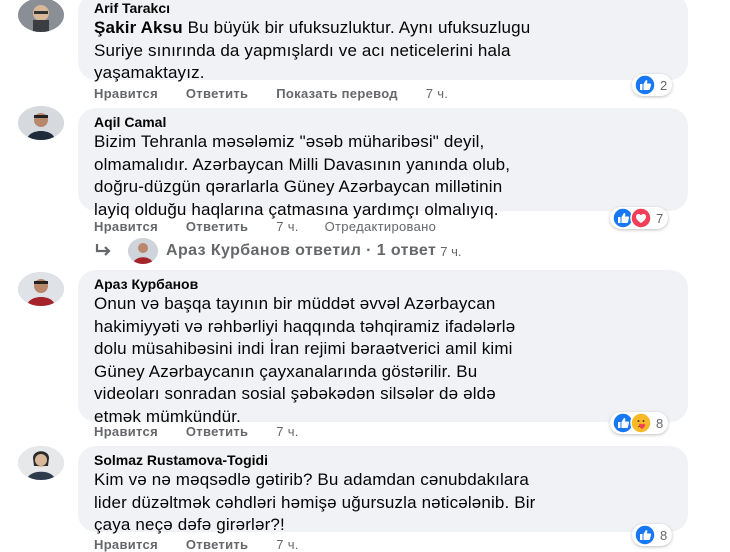 The image size is (730, 552). What do you see at coordinates (451, 251) in the screenshot?
I see `reply-timestamp: 7 ч.` at bounding box center [451, 251].